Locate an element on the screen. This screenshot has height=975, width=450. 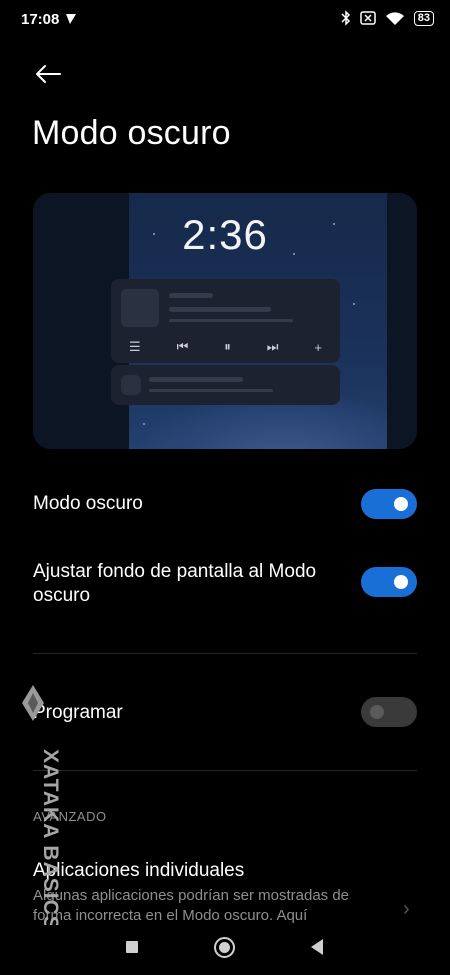
preview-media-card: ☰ ⏮ ⏸ ⏭ + is located at coordinates (225, 321).